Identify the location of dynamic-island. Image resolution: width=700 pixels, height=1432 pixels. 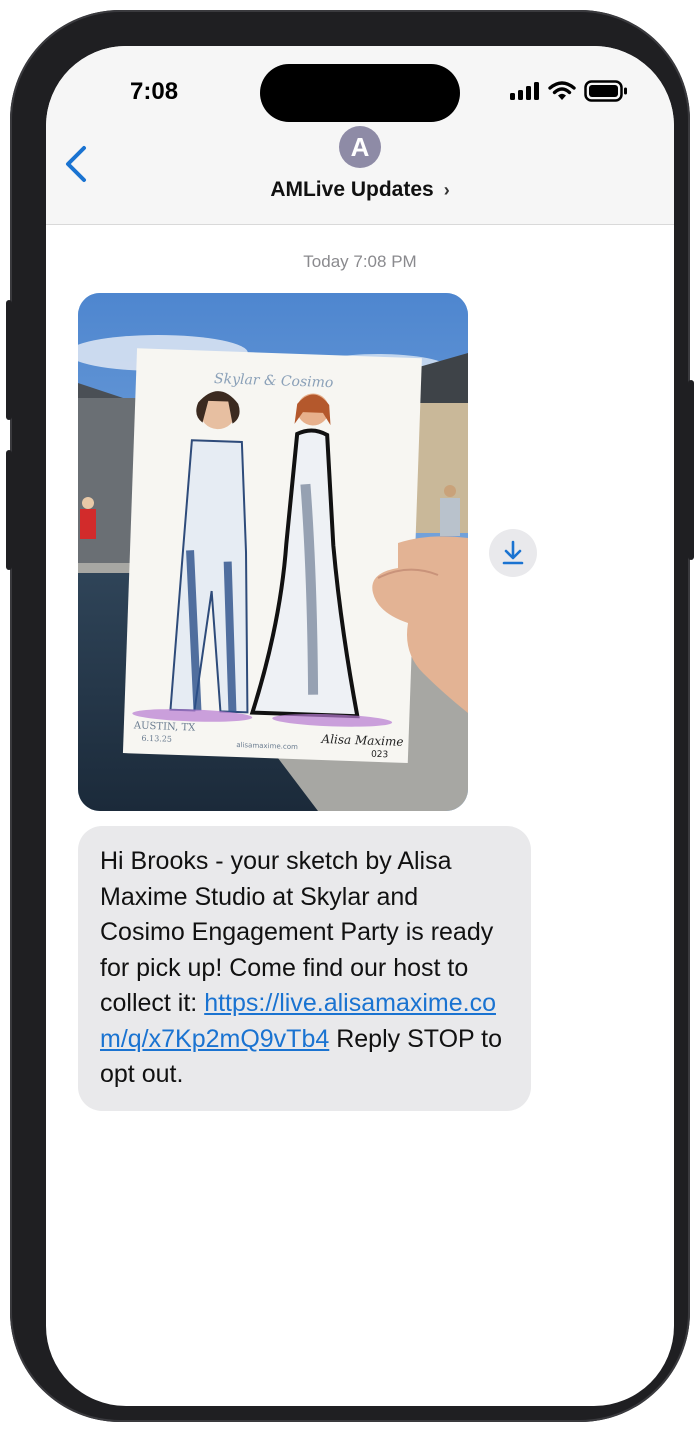
(360, 93).